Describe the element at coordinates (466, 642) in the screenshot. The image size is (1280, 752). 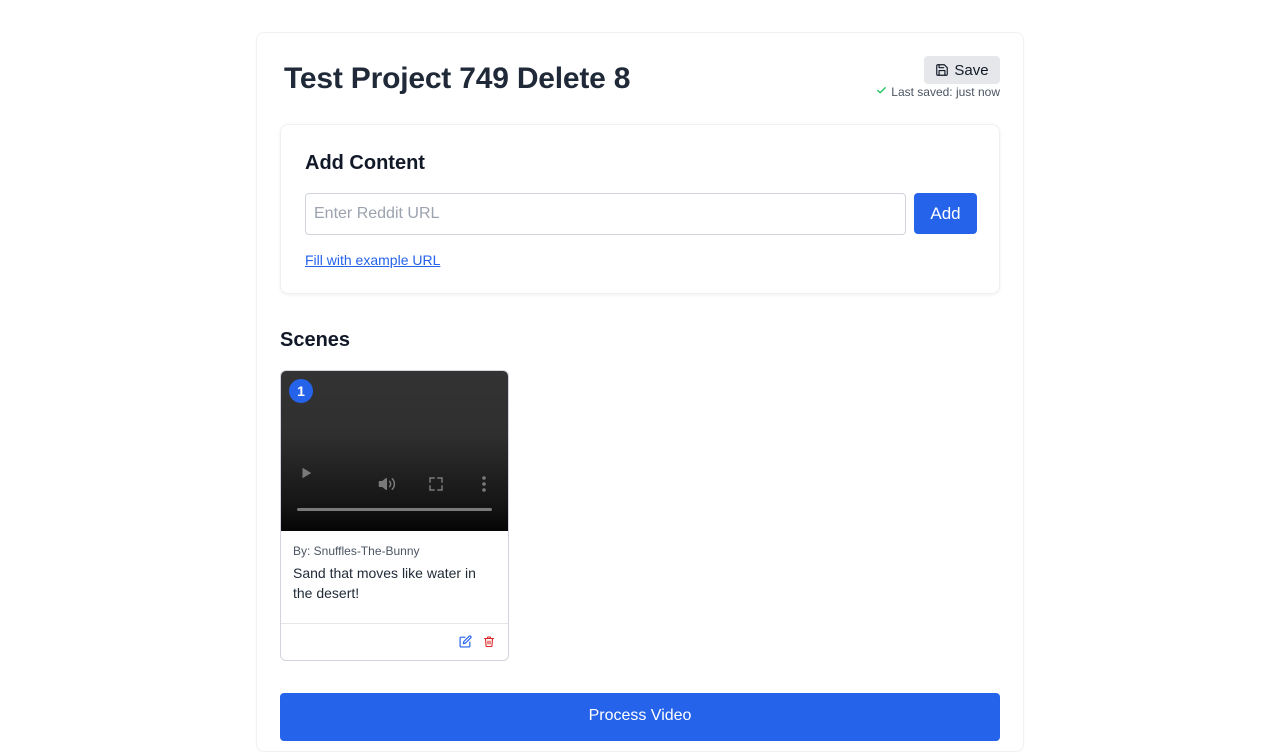
I see `edit-icon` at that location.